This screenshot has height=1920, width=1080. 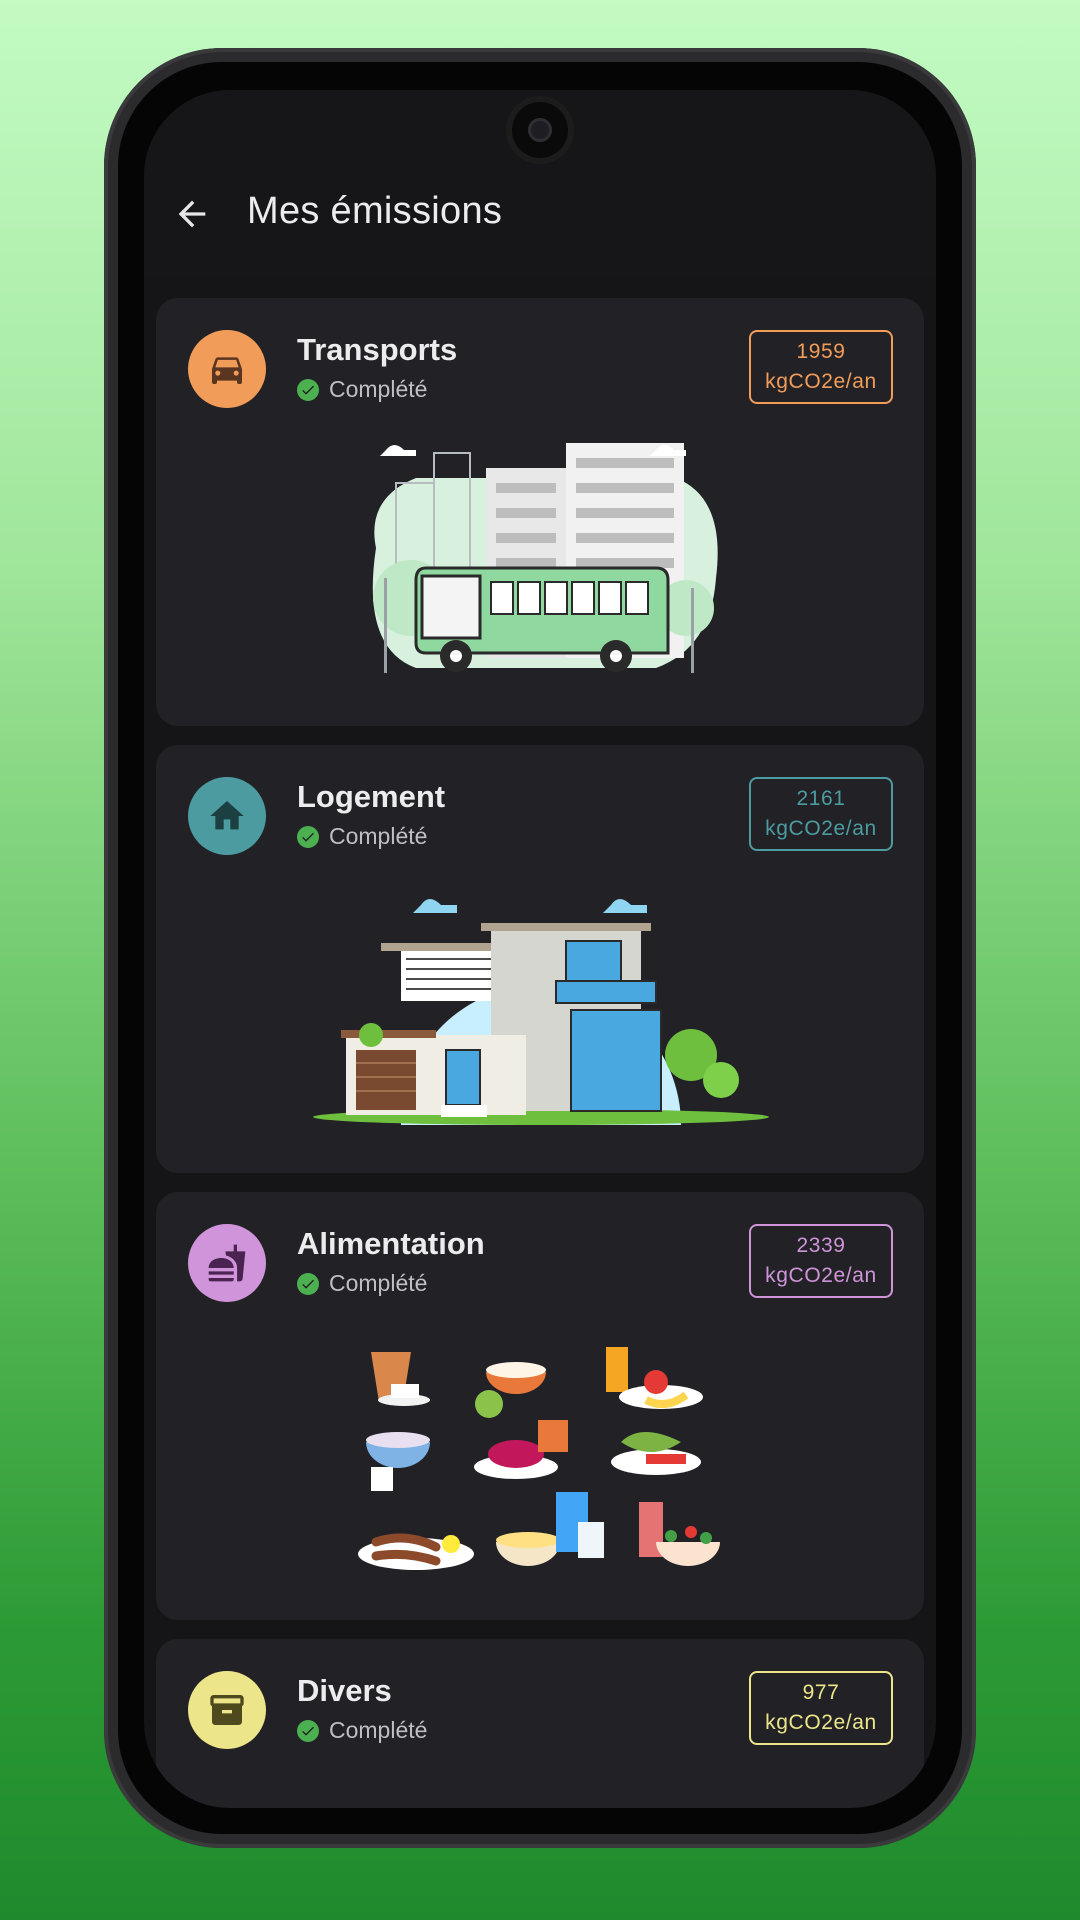 I want to click on car-icon, so click(x=227, y=370).